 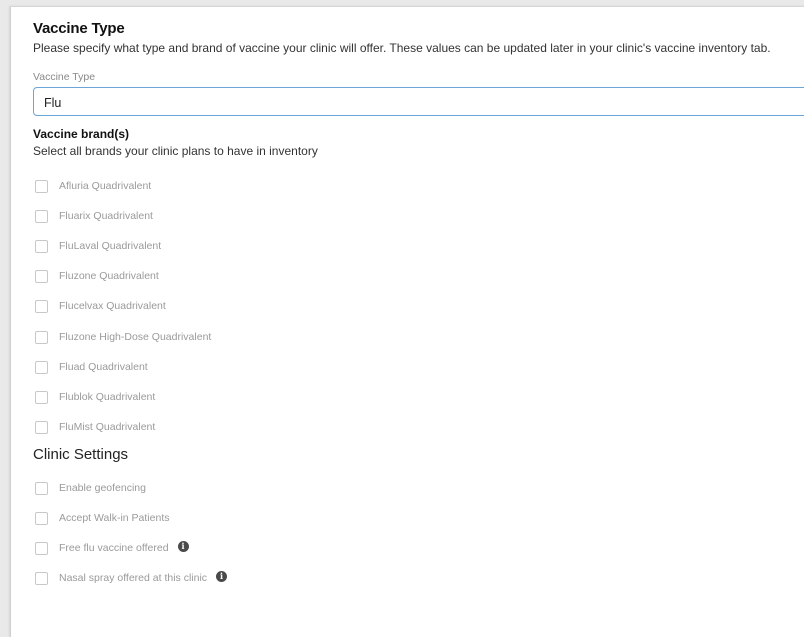 I want to click on brand-option-fluzone: Fluzone Quadrivalent, so click(x=97, y=276).